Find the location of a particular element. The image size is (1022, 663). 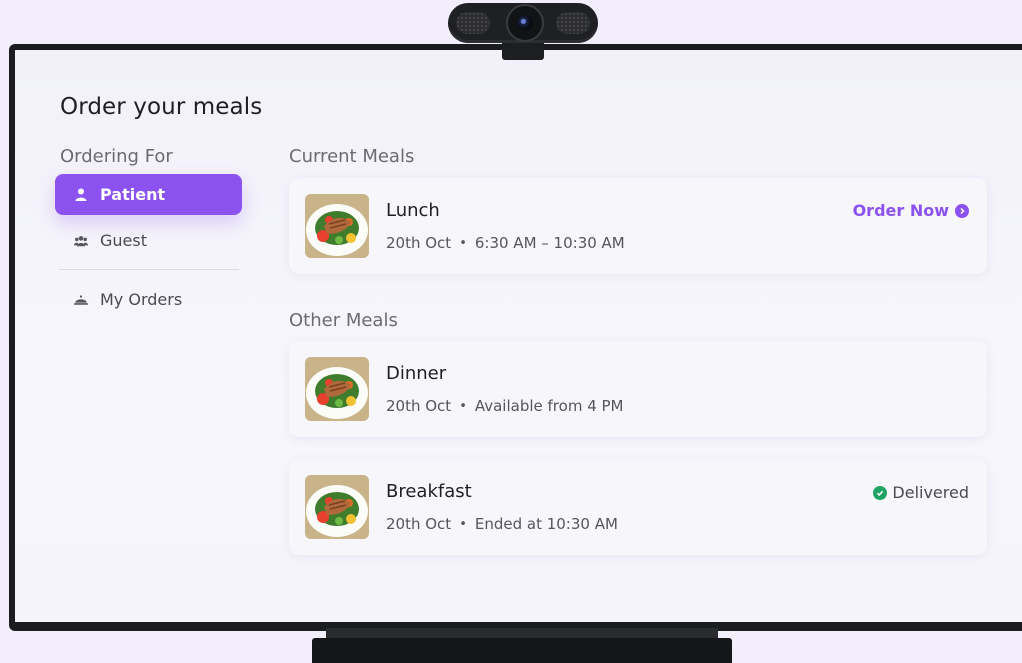

other-meals-heading: Other Meals is located at coordinates (343, 320).